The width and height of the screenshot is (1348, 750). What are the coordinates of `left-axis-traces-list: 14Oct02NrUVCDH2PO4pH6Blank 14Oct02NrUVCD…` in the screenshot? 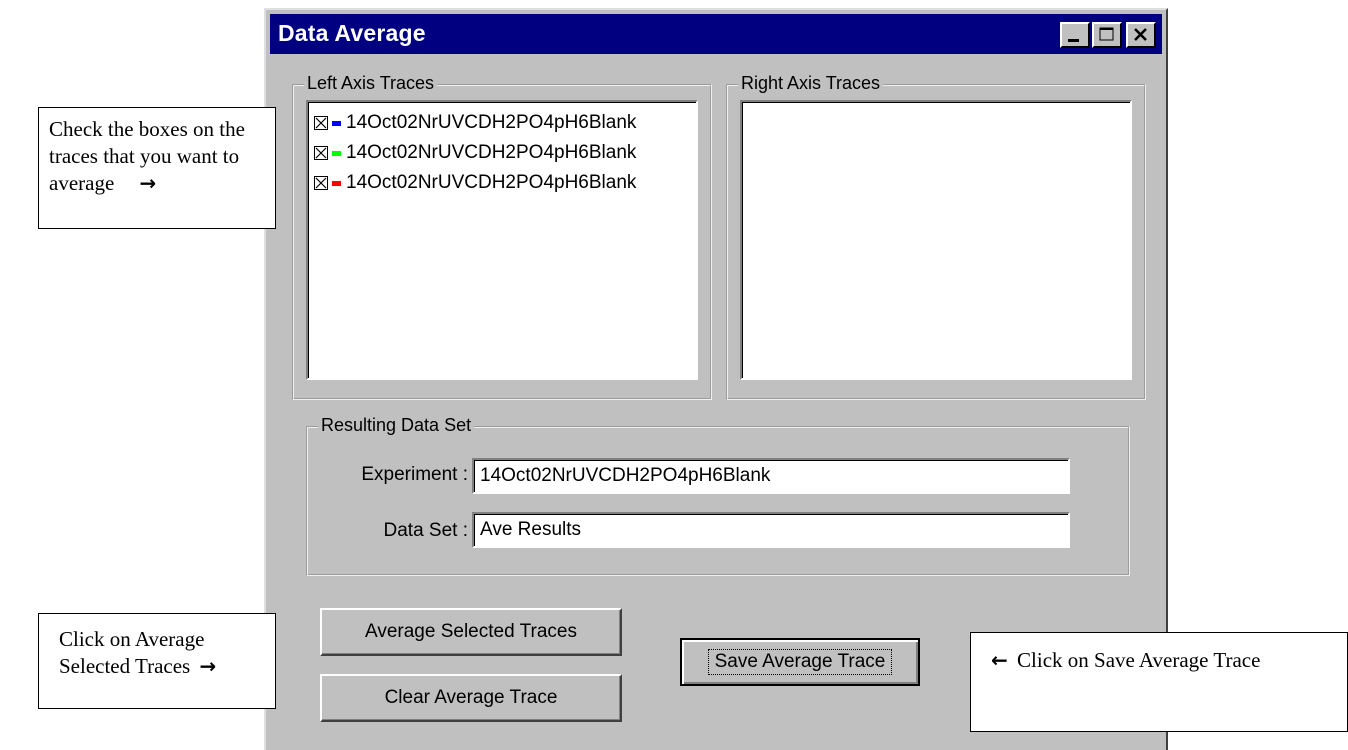 It's located at (502, 240).